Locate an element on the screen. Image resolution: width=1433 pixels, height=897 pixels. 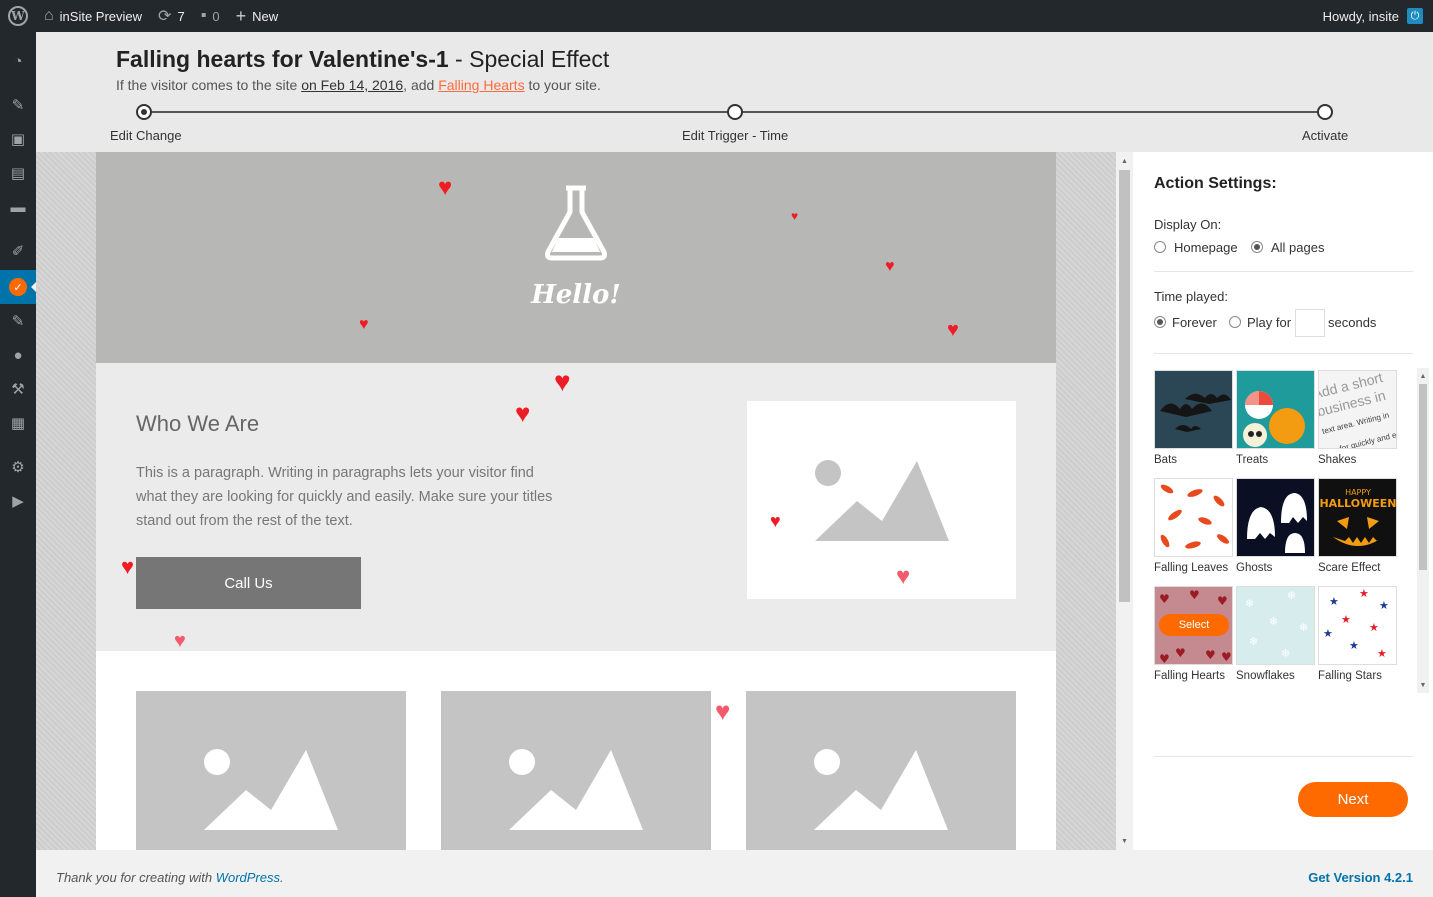
step-1-circle is located at coordinates (144, 112).